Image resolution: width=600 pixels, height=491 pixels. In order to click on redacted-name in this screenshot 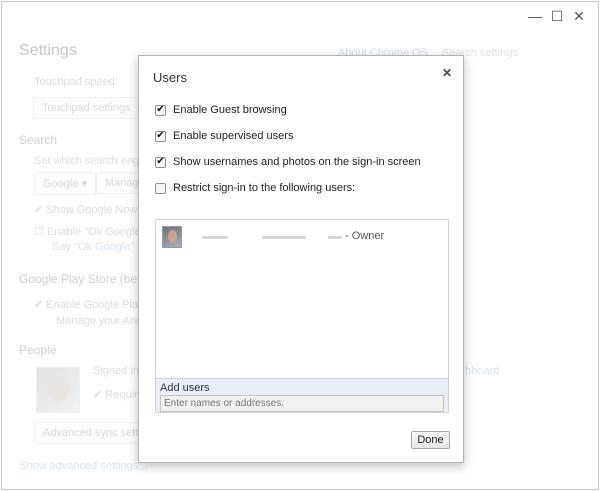, I will do `click(215, 237)`.